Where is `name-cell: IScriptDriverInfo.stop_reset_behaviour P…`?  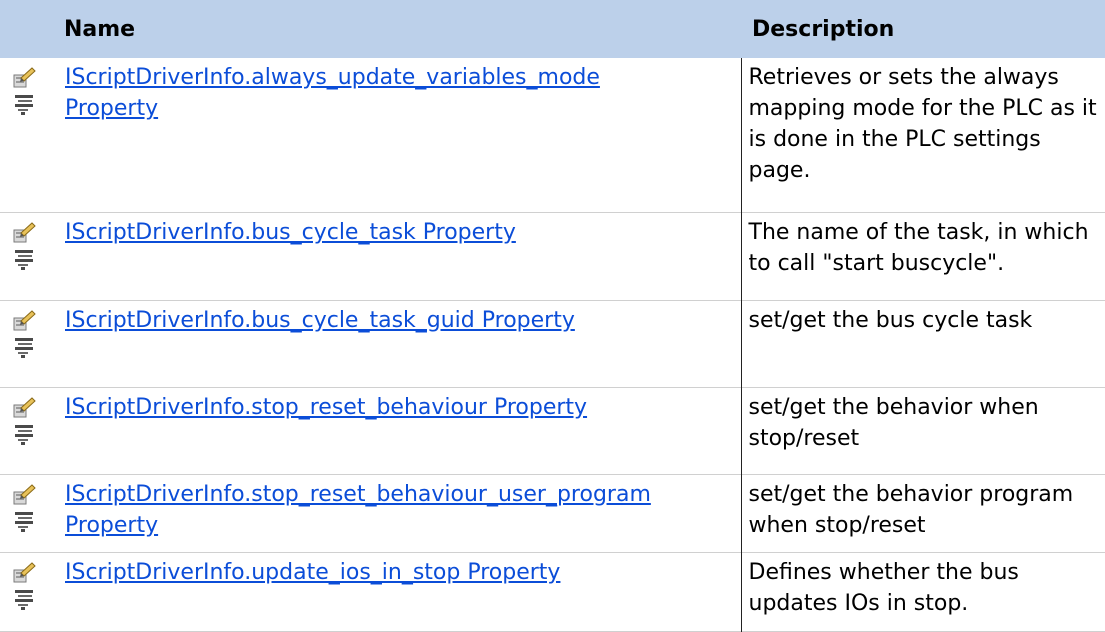 name-cell: IScriptDriverInfo.stop_reset_behaviour P… is located at coordinates (397, 430).